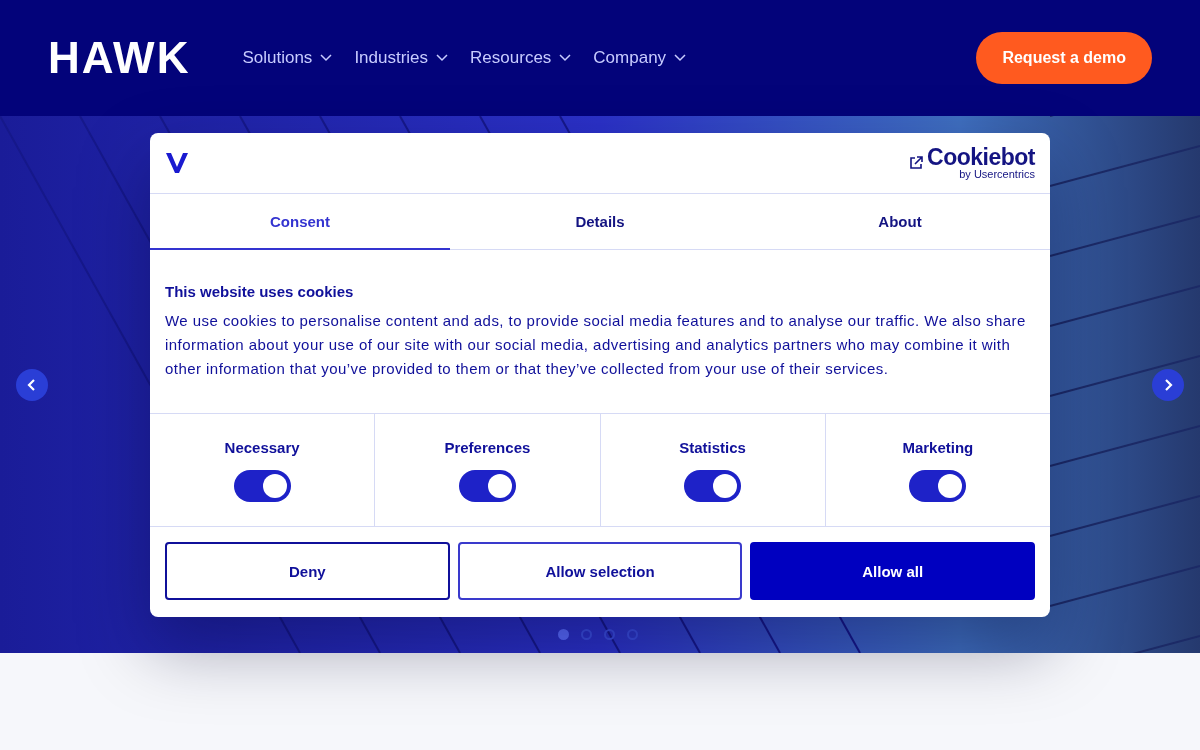 The width and height of the screenshot is (1200, 750). Describe the element at coordinates (307, 571) in the screenshot. I see `consent-button: Deny` at that location.